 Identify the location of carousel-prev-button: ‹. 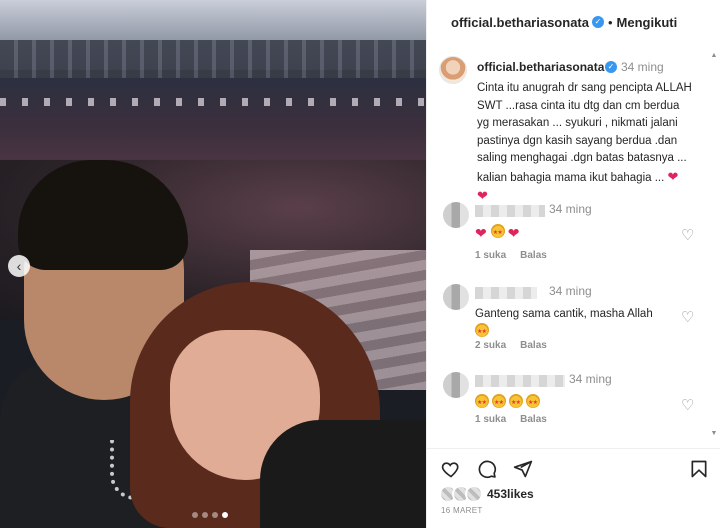
(19, 266).